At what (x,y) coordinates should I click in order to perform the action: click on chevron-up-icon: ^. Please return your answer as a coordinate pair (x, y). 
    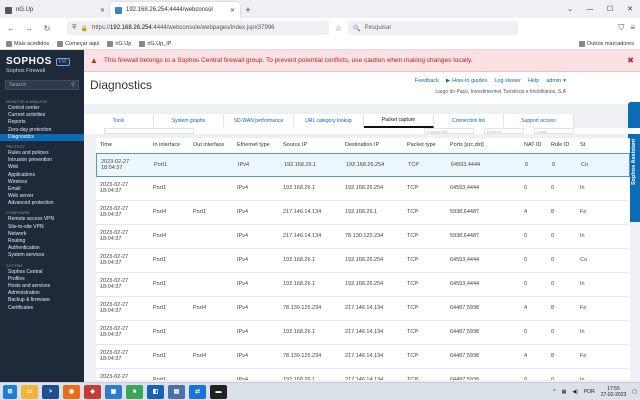
    Looking at the image, I should click on (554, 392).